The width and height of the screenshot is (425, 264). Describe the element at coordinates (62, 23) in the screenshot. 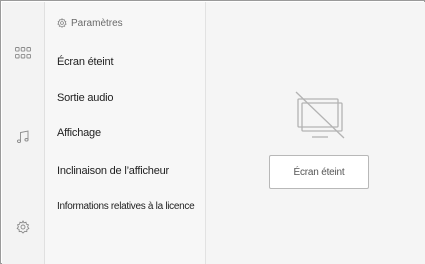

I see `gear-icon` at that location.